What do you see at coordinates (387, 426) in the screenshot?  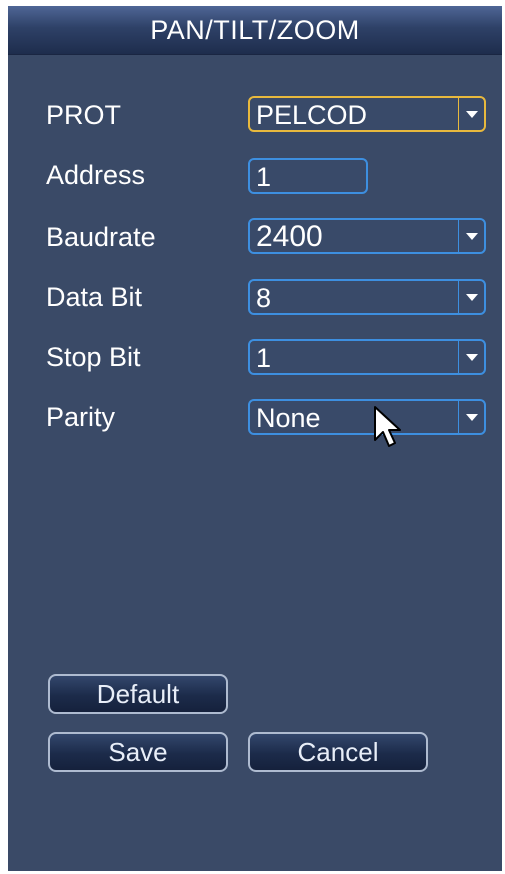 I see `mouse-pointer-icon` at bounding box center [387, 426].